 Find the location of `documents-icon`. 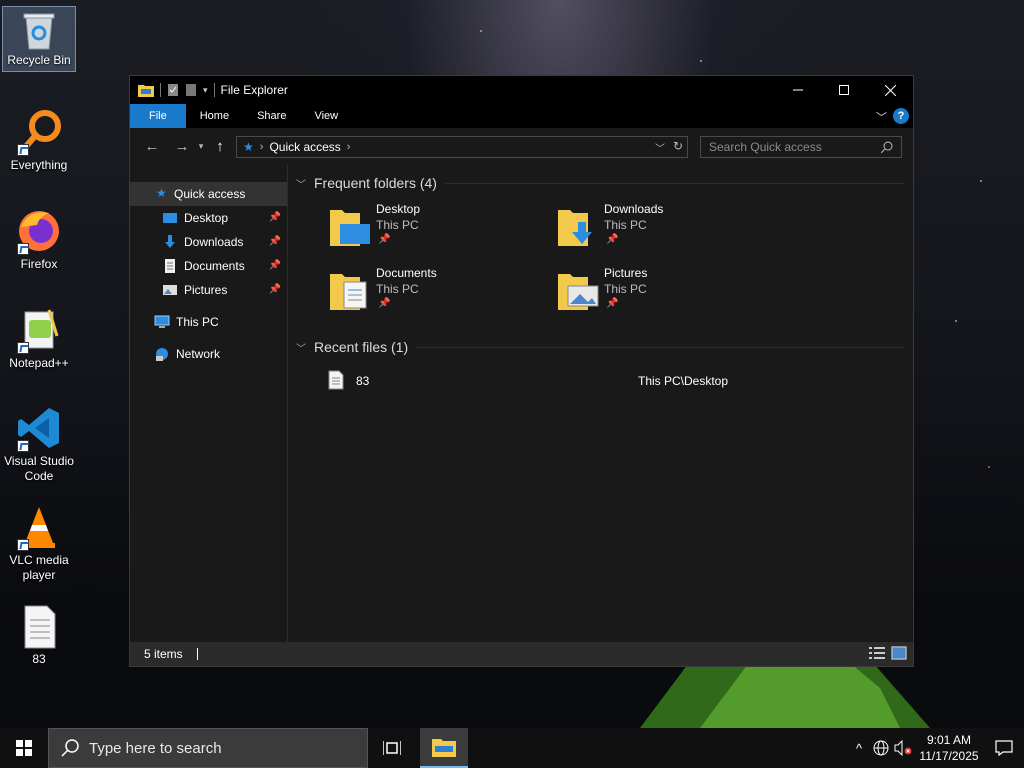

documents-icon is located at coordinates (170, 266).